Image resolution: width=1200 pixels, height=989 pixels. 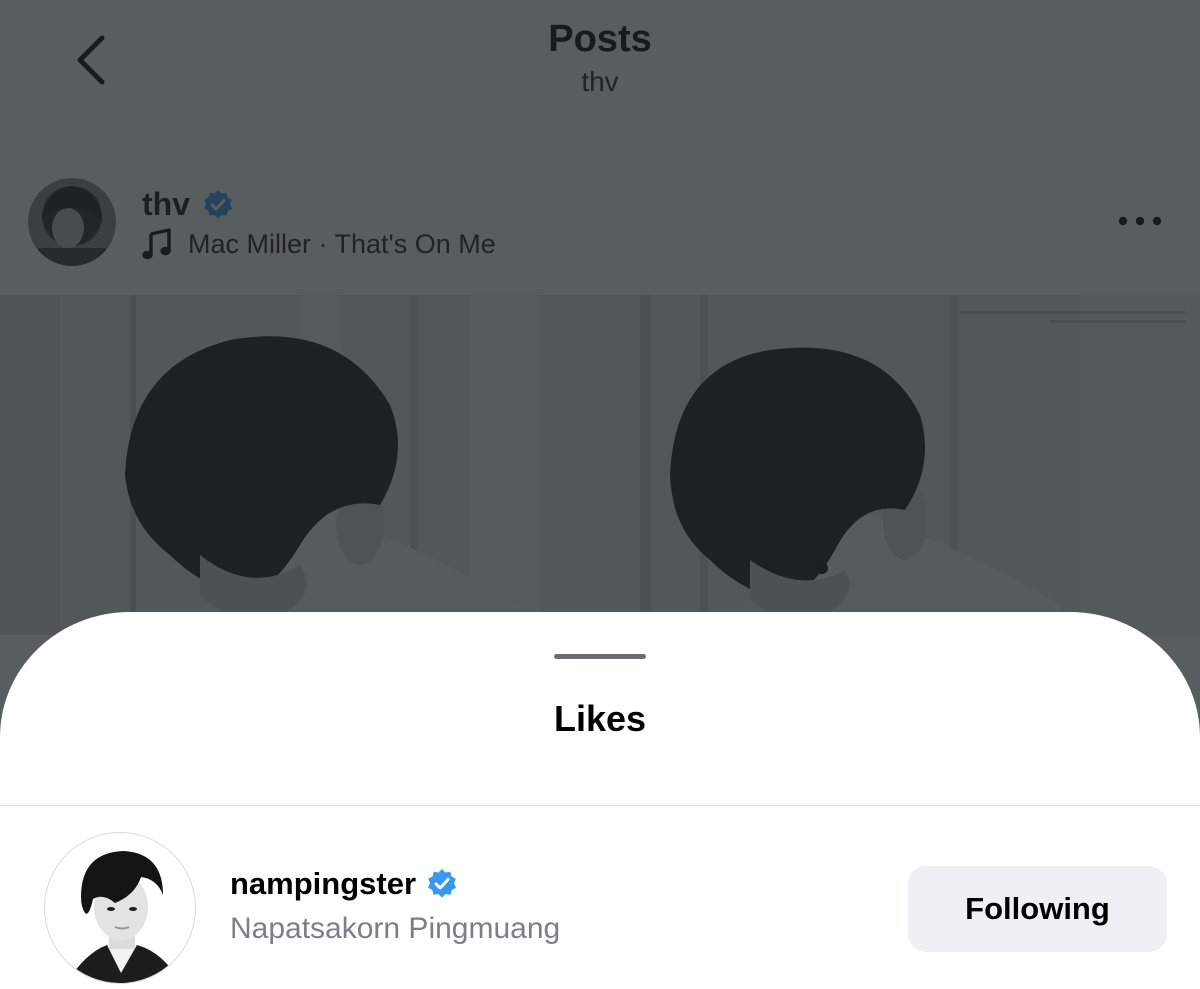 I want to click on author-name-line: thv, so click(x=188, y=204).